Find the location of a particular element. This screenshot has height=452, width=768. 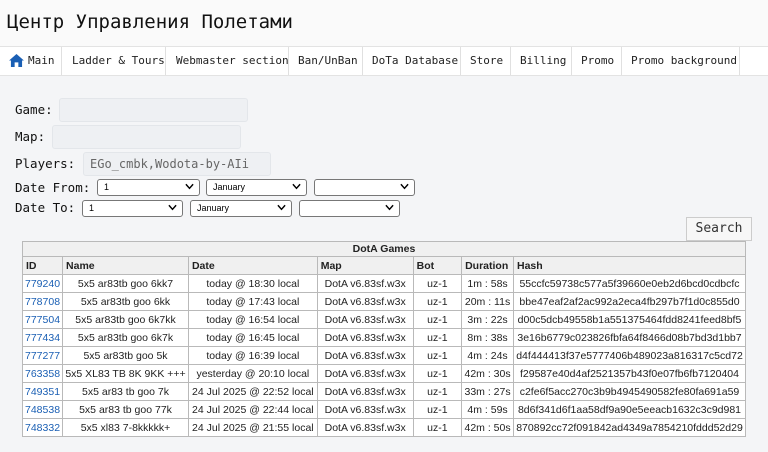

game-id-link: 748332 is located at coordinates (42, 428).